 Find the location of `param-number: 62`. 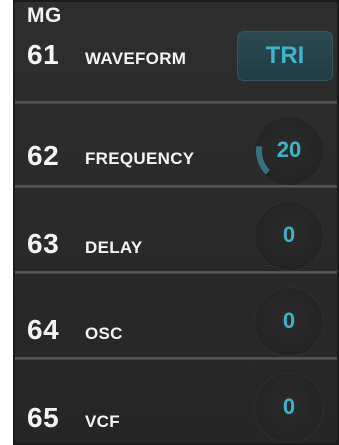

param-number: 62 is located at coordinates (43, 155).